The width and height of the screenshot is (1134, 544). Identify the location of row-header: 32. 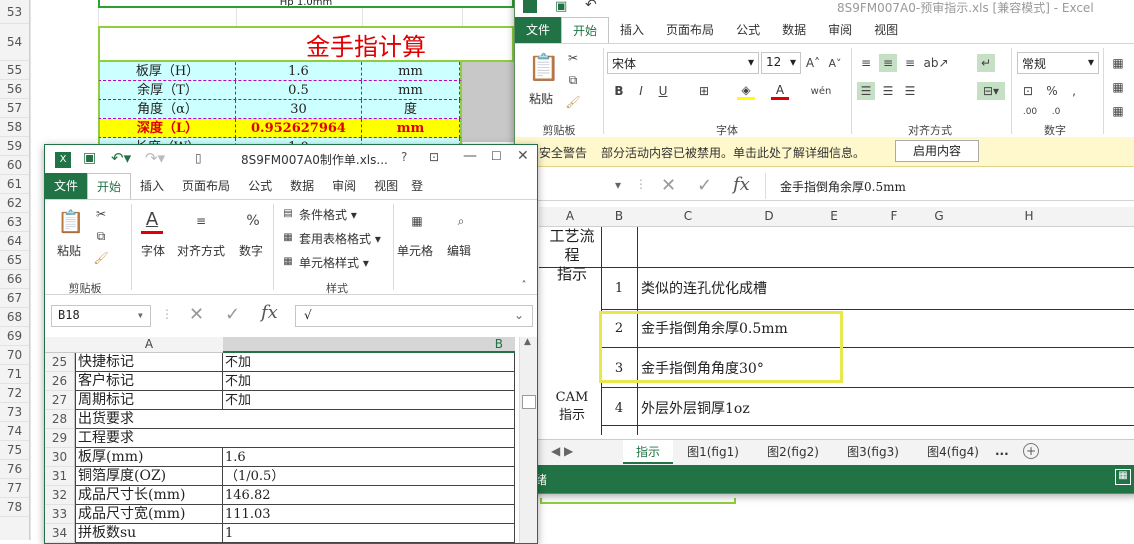
(60, 495).